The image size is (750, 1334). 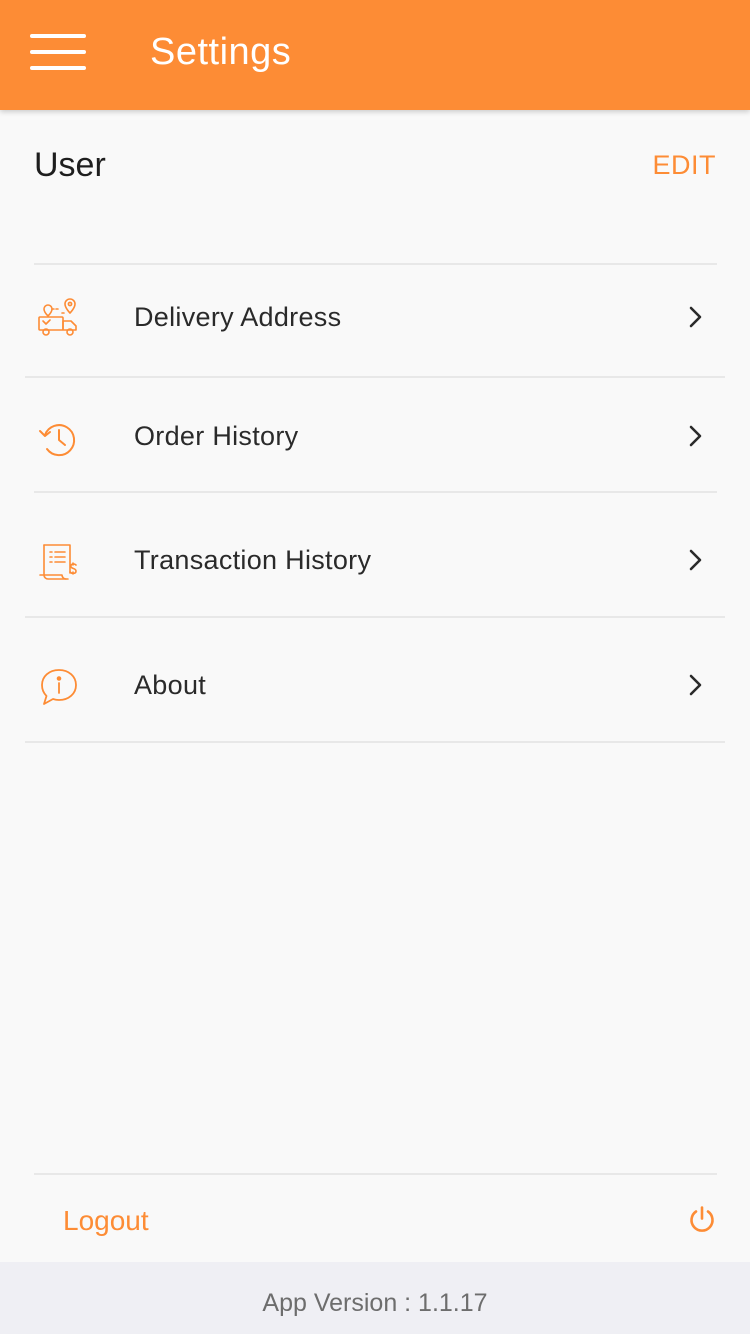 I want to click on power-icon, so click(x=702, y=1220).